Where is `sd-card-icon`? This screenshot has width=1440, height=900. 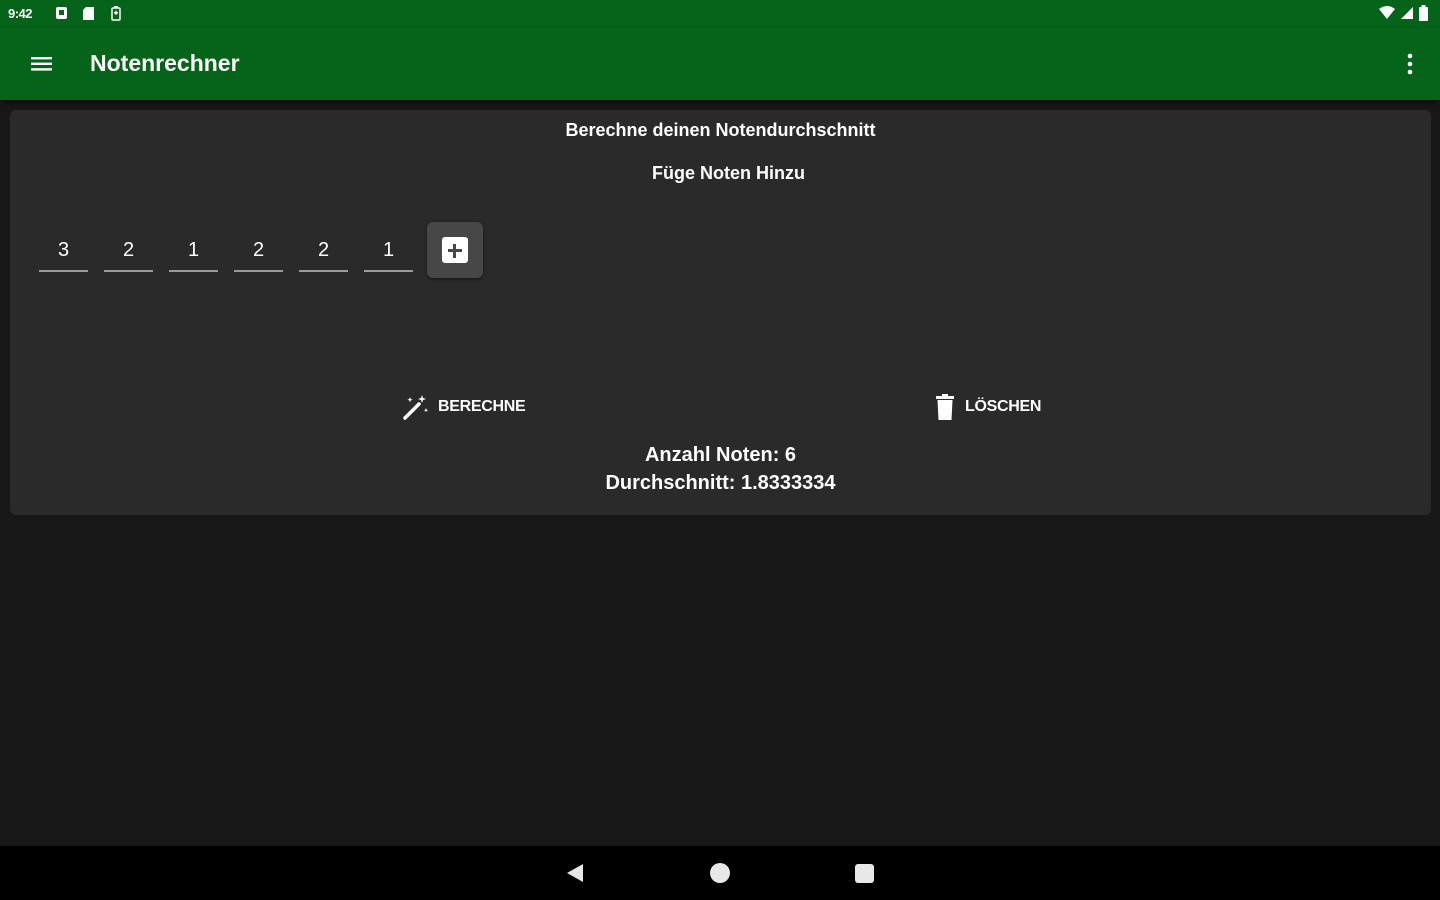 sd-card-icon is located at coordinates (88, 13).